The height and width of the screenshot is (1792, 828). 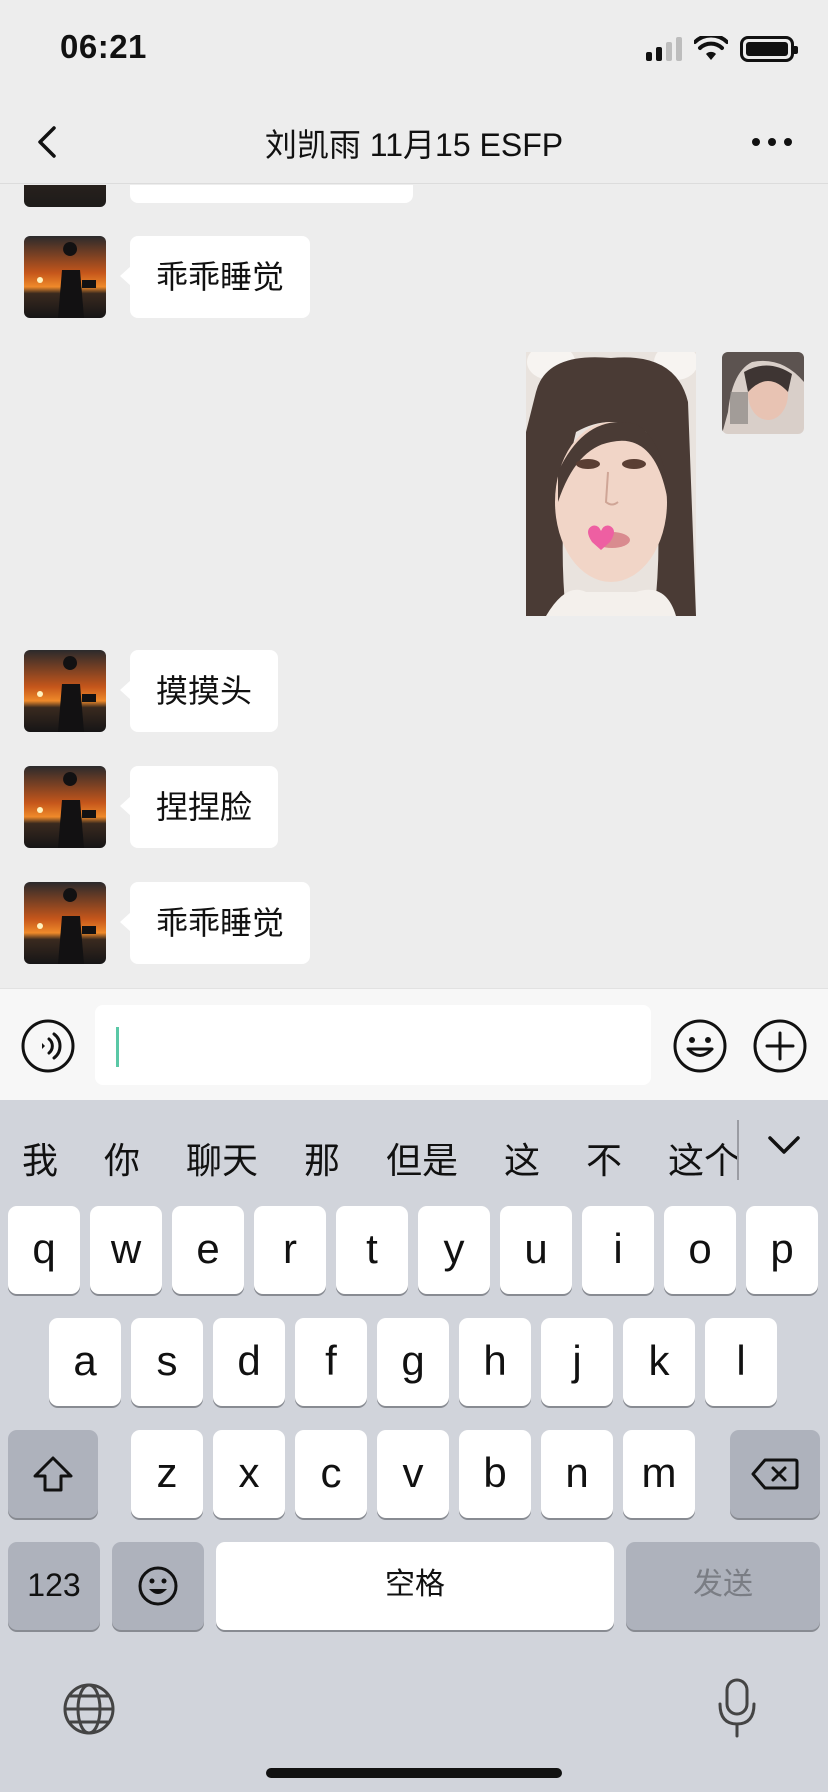 What do you see at coordinates (711, 48) in the screenshot?
I see `wifi-icon` at bounding box center [711, 48].